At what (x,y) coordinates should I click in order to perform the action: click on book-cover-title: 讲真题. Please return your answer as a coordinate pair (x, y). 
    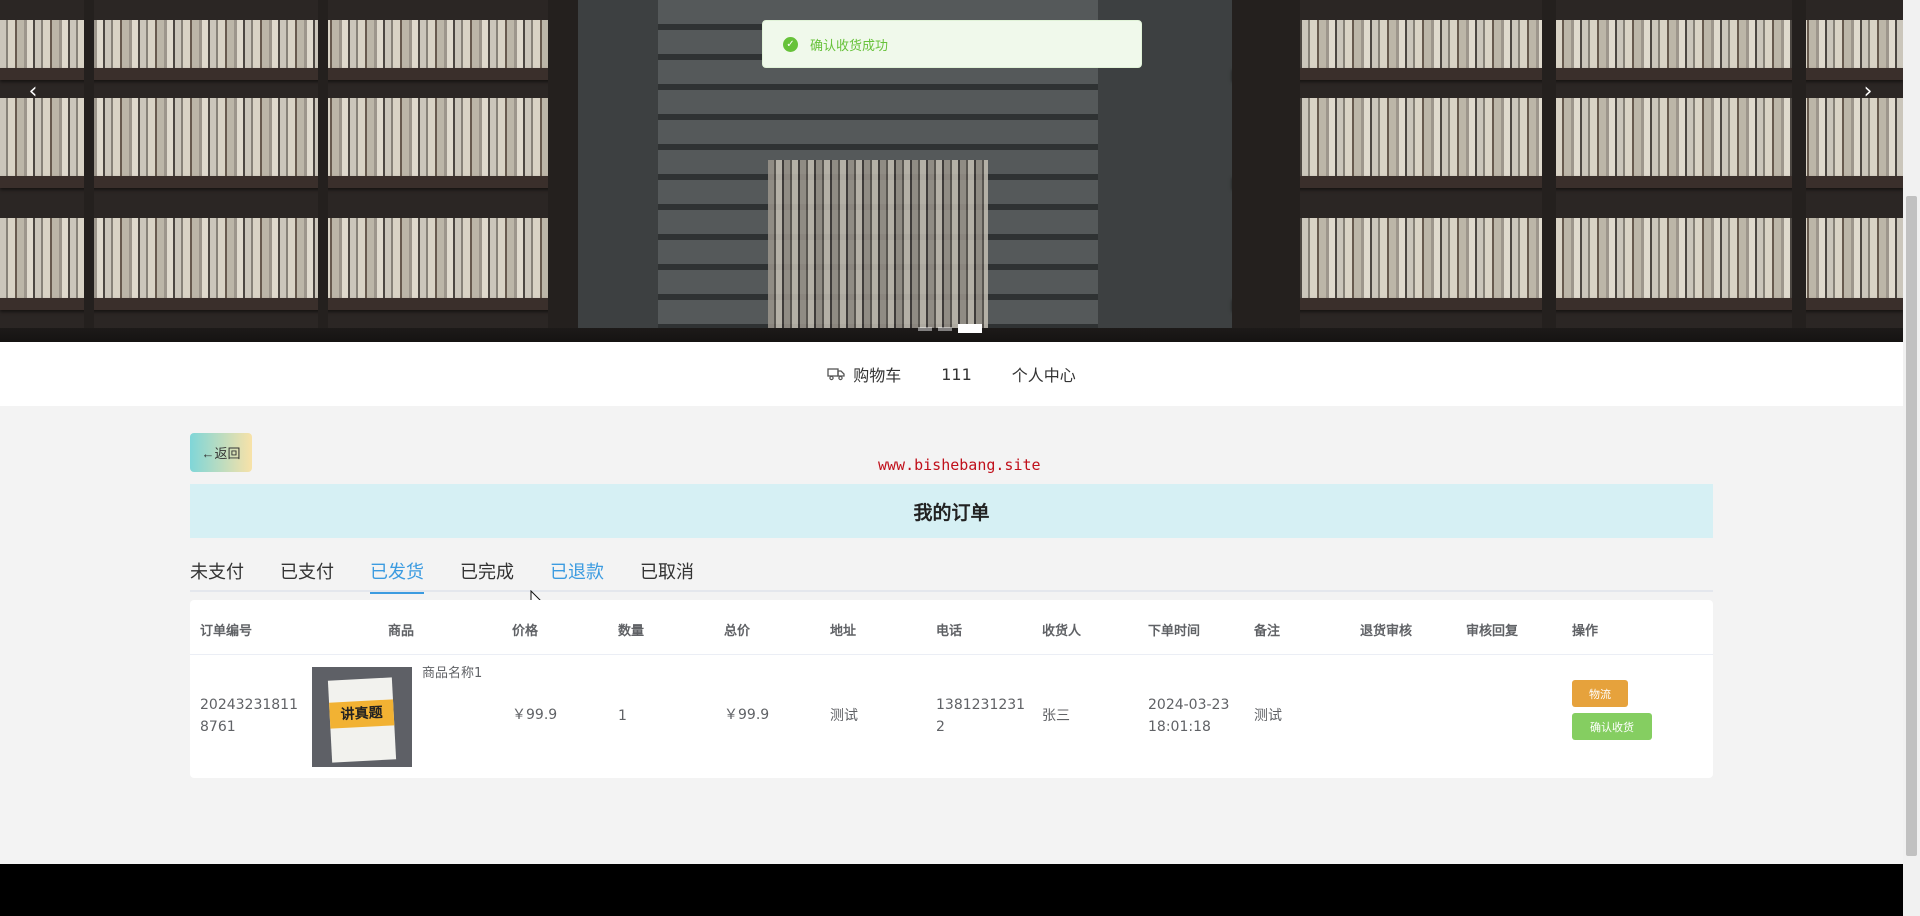
    Looking at the image, I should click on (362, 714).